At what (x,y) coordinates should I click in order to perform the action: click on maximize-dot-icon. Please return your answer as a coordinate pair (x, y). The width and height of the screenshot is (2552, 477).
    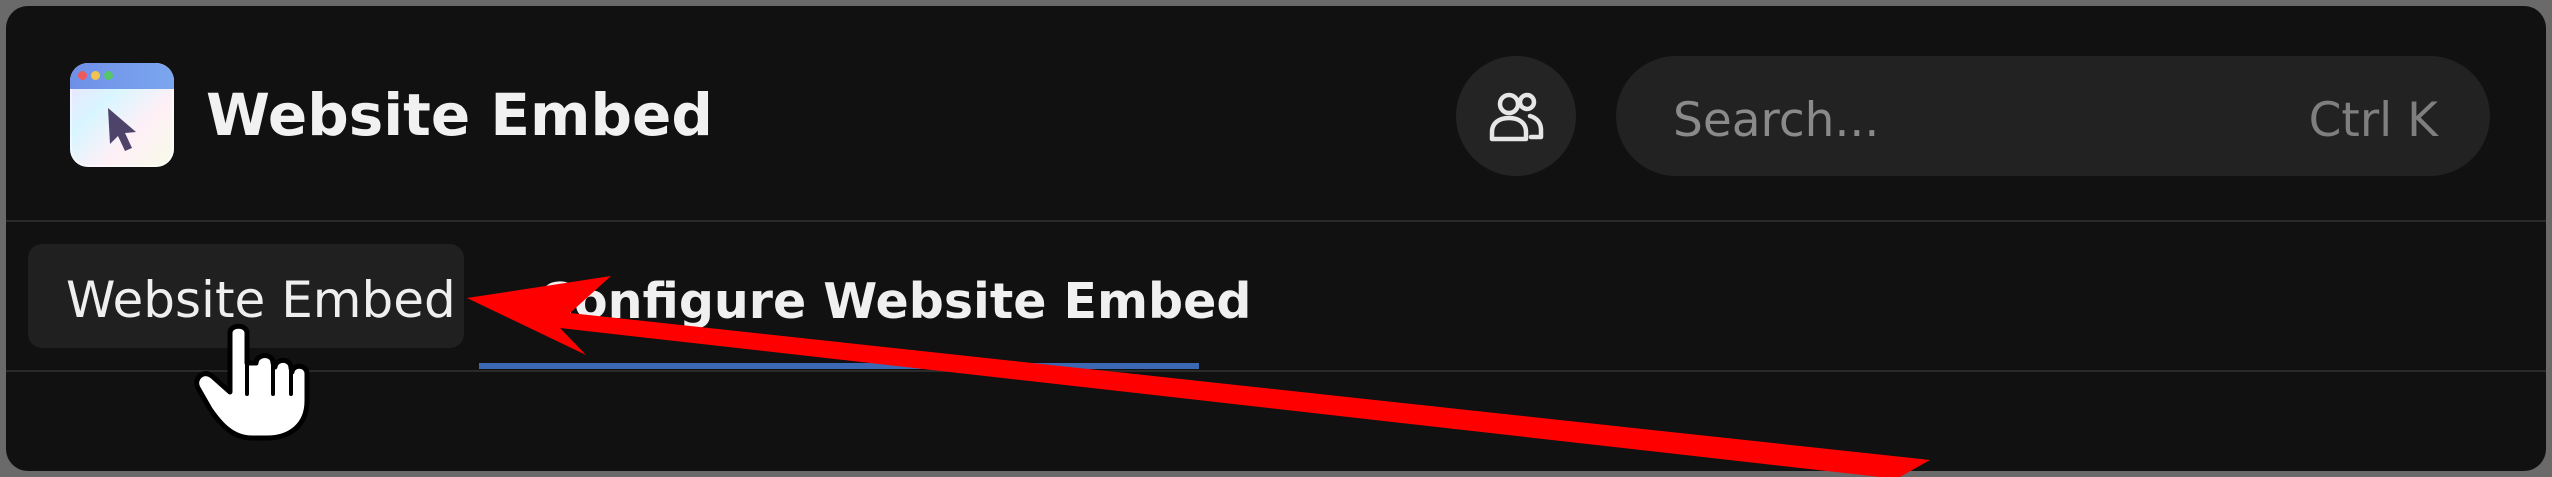
    Looking at the image, I should click on (108, 75).